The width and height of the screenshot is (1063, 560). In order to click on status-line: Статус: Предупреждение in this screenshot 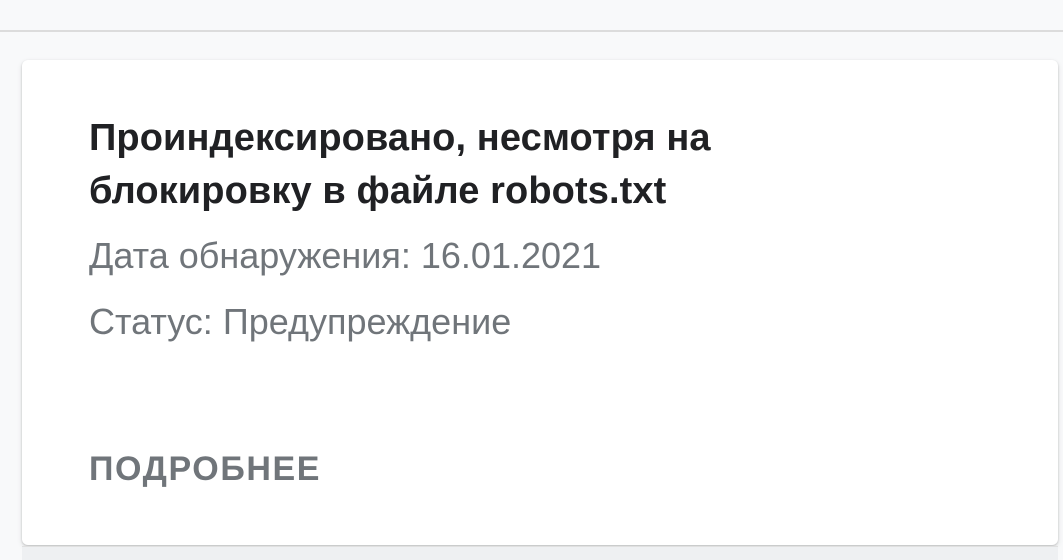, I will do `click(300, 322)`.